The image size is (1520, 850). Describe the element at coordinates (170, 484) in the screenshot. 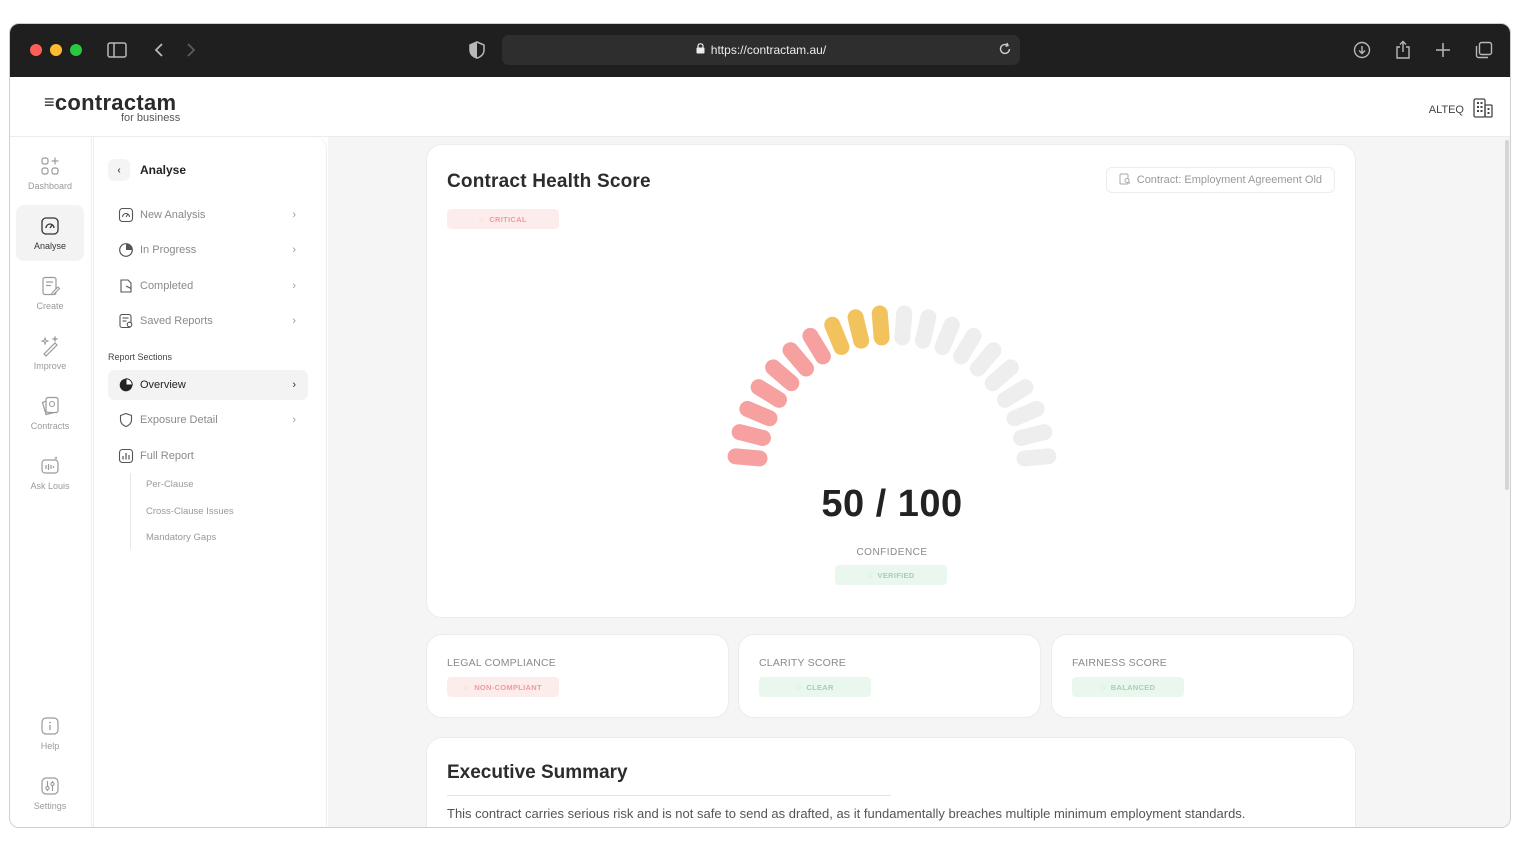

I see `nav-subitem-per-clause: Per-Clause` at that location.